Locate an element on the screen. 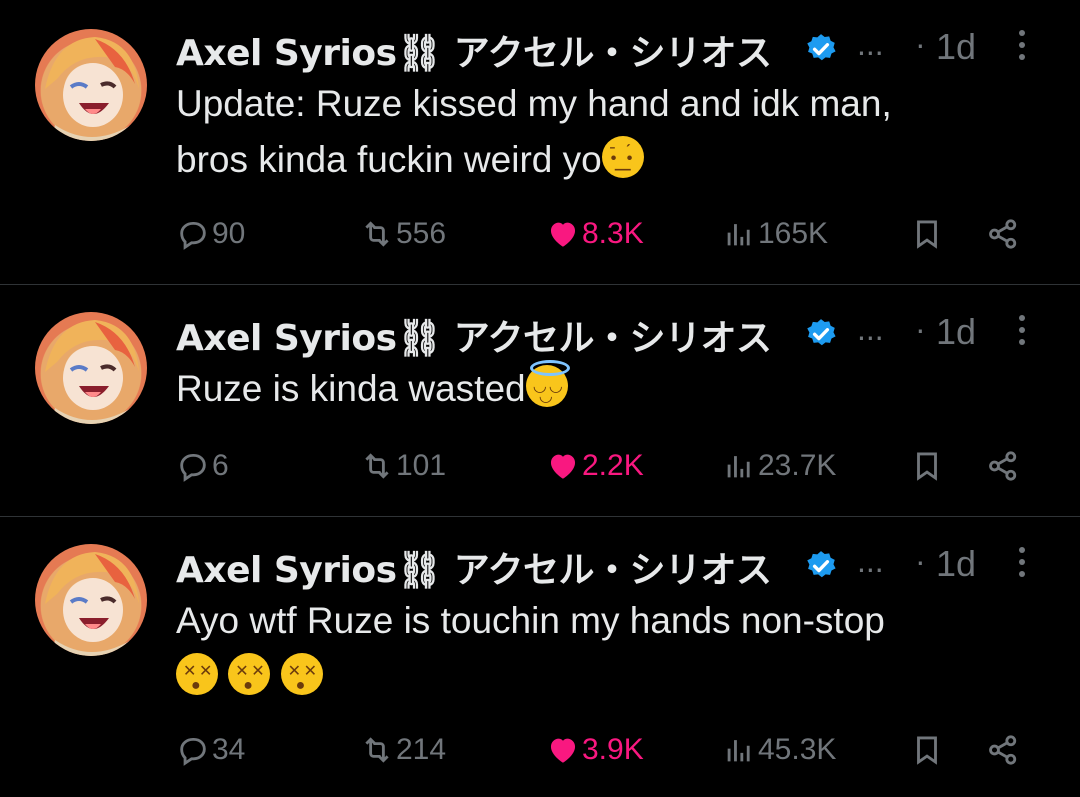 This screenshot has height=797, width=1080. repost-button: 101 is located at coordinates (403, 466).